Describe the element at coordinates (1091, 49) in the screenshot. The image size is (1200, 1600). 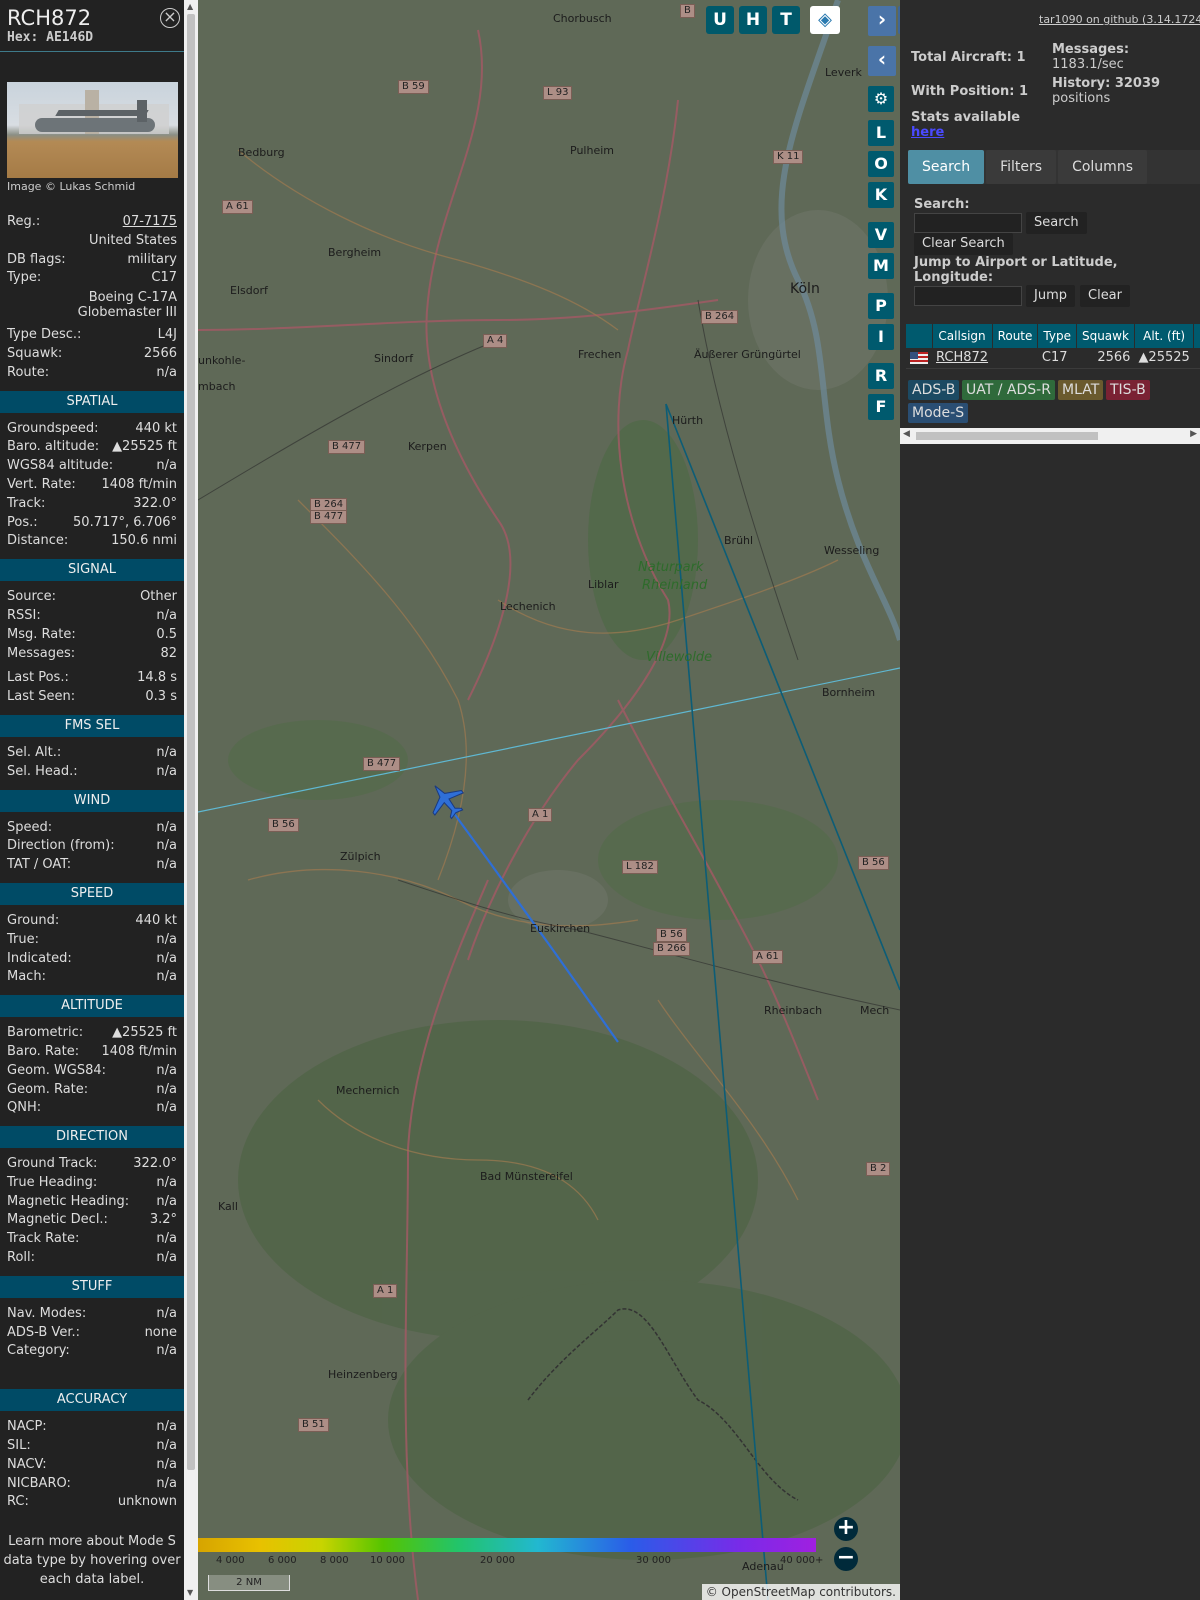
I see `messages-label: Messages:` at that location.